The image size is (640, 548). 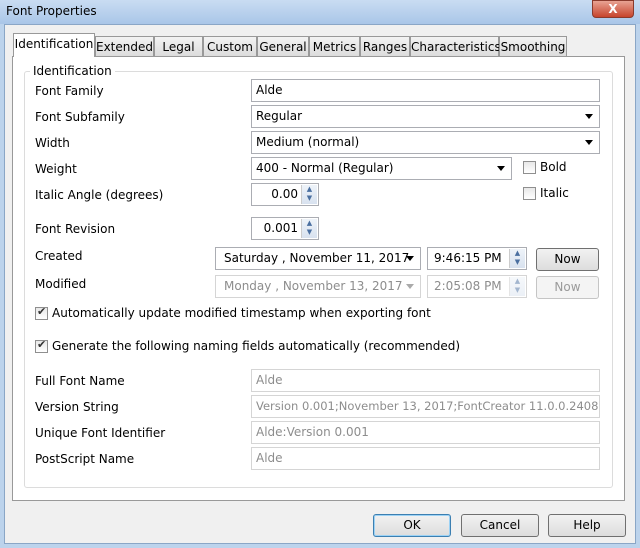 I want to click on ok-button: OK, so click(x=412, y=525).